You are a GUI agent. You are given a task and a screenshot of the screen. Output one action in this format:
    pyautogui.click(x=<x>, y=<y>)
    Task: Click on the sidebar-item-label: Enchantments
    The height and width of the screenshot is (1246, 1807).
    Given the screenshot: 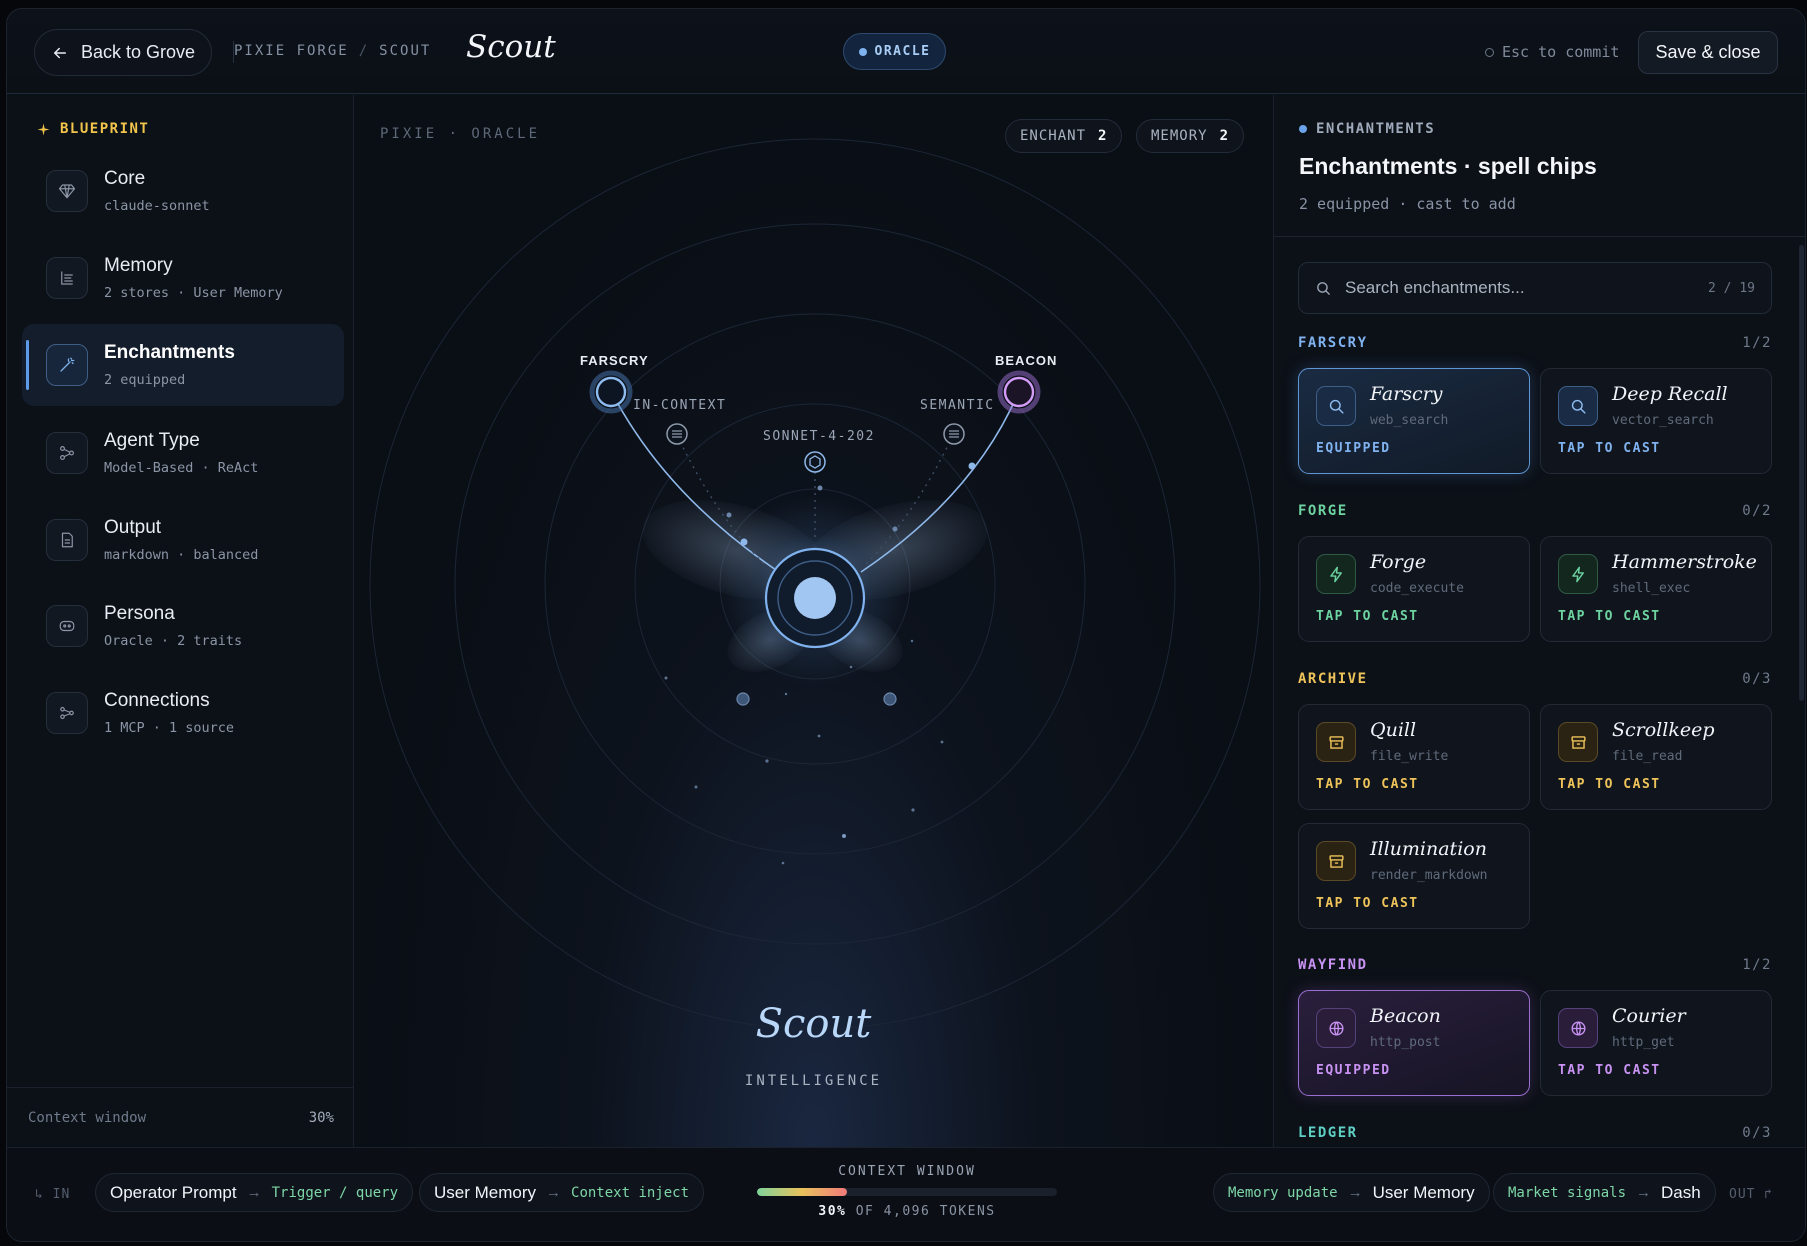 What is the action you would take?
    pyautogui.click(x=169, y=352)
    